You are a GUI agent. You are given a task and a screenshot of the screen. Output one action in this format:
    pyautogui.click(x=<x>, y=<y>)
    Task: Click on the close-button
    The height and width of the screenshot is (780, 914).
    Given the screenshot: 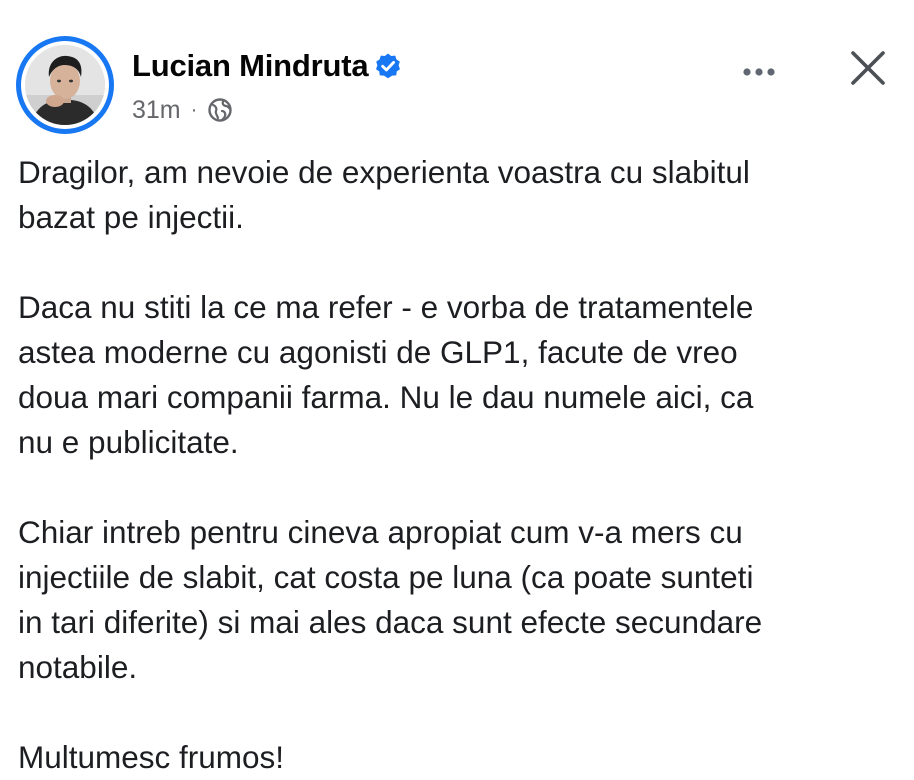 What is the action you would take?
    pyautogui.click(x=868, y=68)
    